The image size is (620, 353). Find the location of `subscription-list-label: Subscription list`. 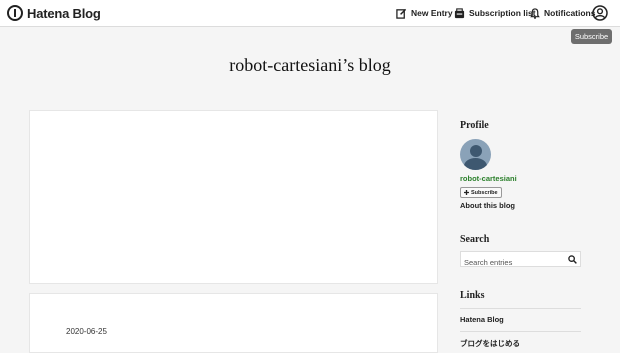

subscription-list-label: Subscription list is located at coordinates (502, 13).